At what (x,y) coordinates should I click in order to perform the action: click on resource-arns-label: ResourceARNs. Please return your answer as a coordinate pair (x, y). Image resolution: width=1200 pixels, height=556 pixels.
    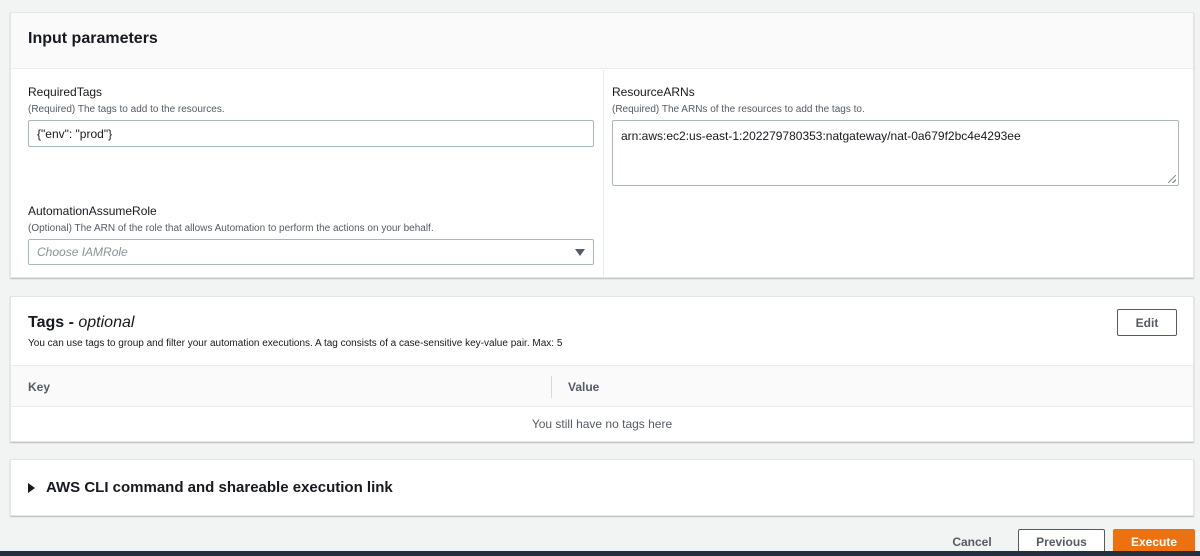
    Looking at the image, I should click on (653, 92).